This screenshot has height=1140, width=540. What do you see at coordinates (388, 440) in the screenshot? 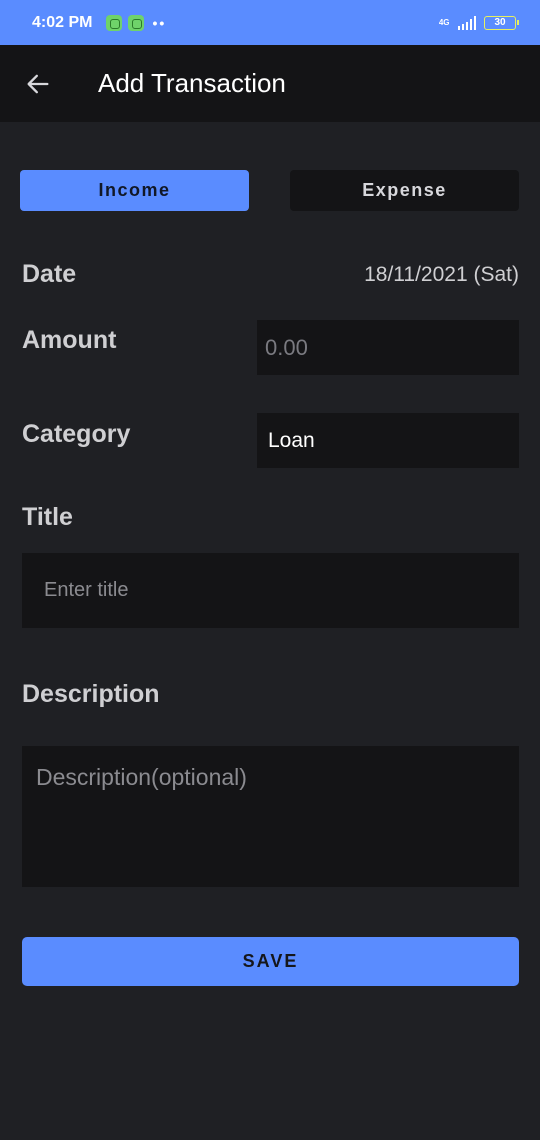
I see `category-dropdown: Loan` at bounding box center [388, 440].